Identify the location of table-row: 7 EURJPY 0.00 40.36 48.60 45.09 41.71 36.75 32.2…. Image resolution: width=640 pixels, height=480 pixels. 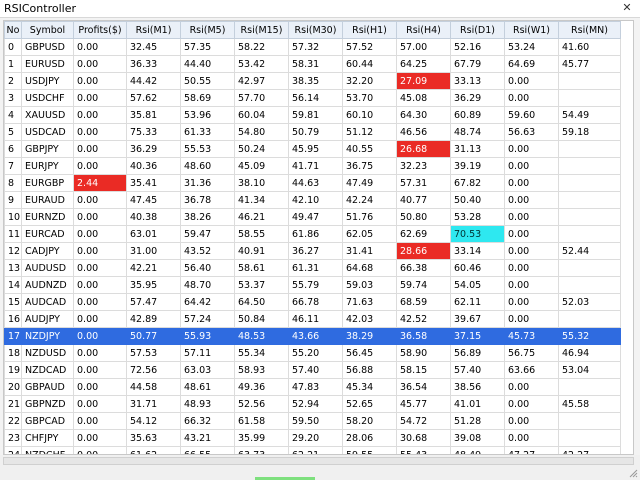
(312, 166).